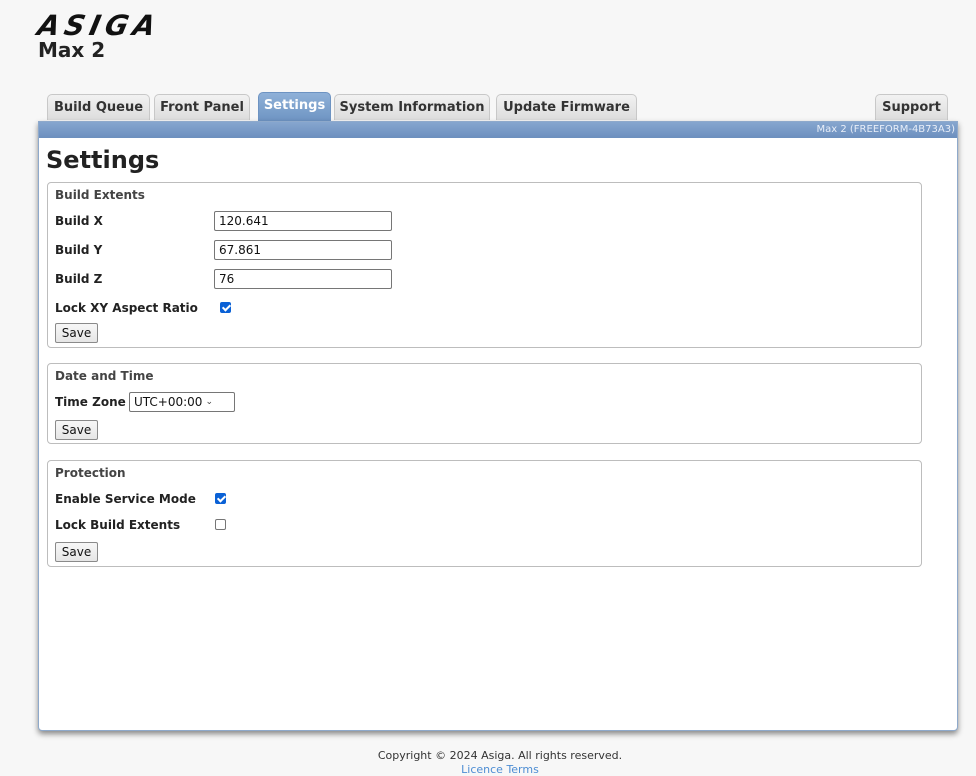  Describe the element at coordinates (484, 403) in the screenshot. I see `date-time-group: Date and Time Time Zone UTC+00:00 ⌄ Save` at that location.